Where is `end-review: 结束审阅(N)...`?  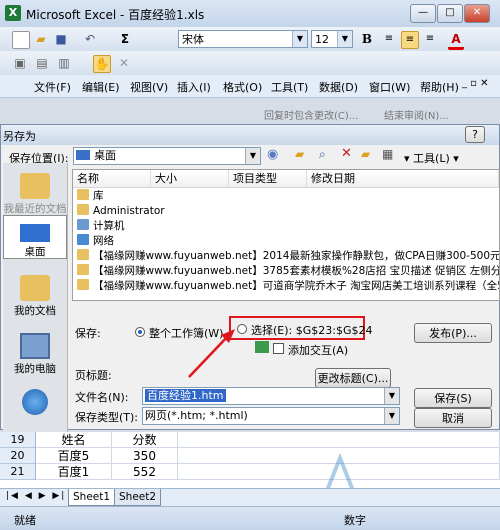
end-review: 结束审阅(N)... is located at coordinates (416, 114).